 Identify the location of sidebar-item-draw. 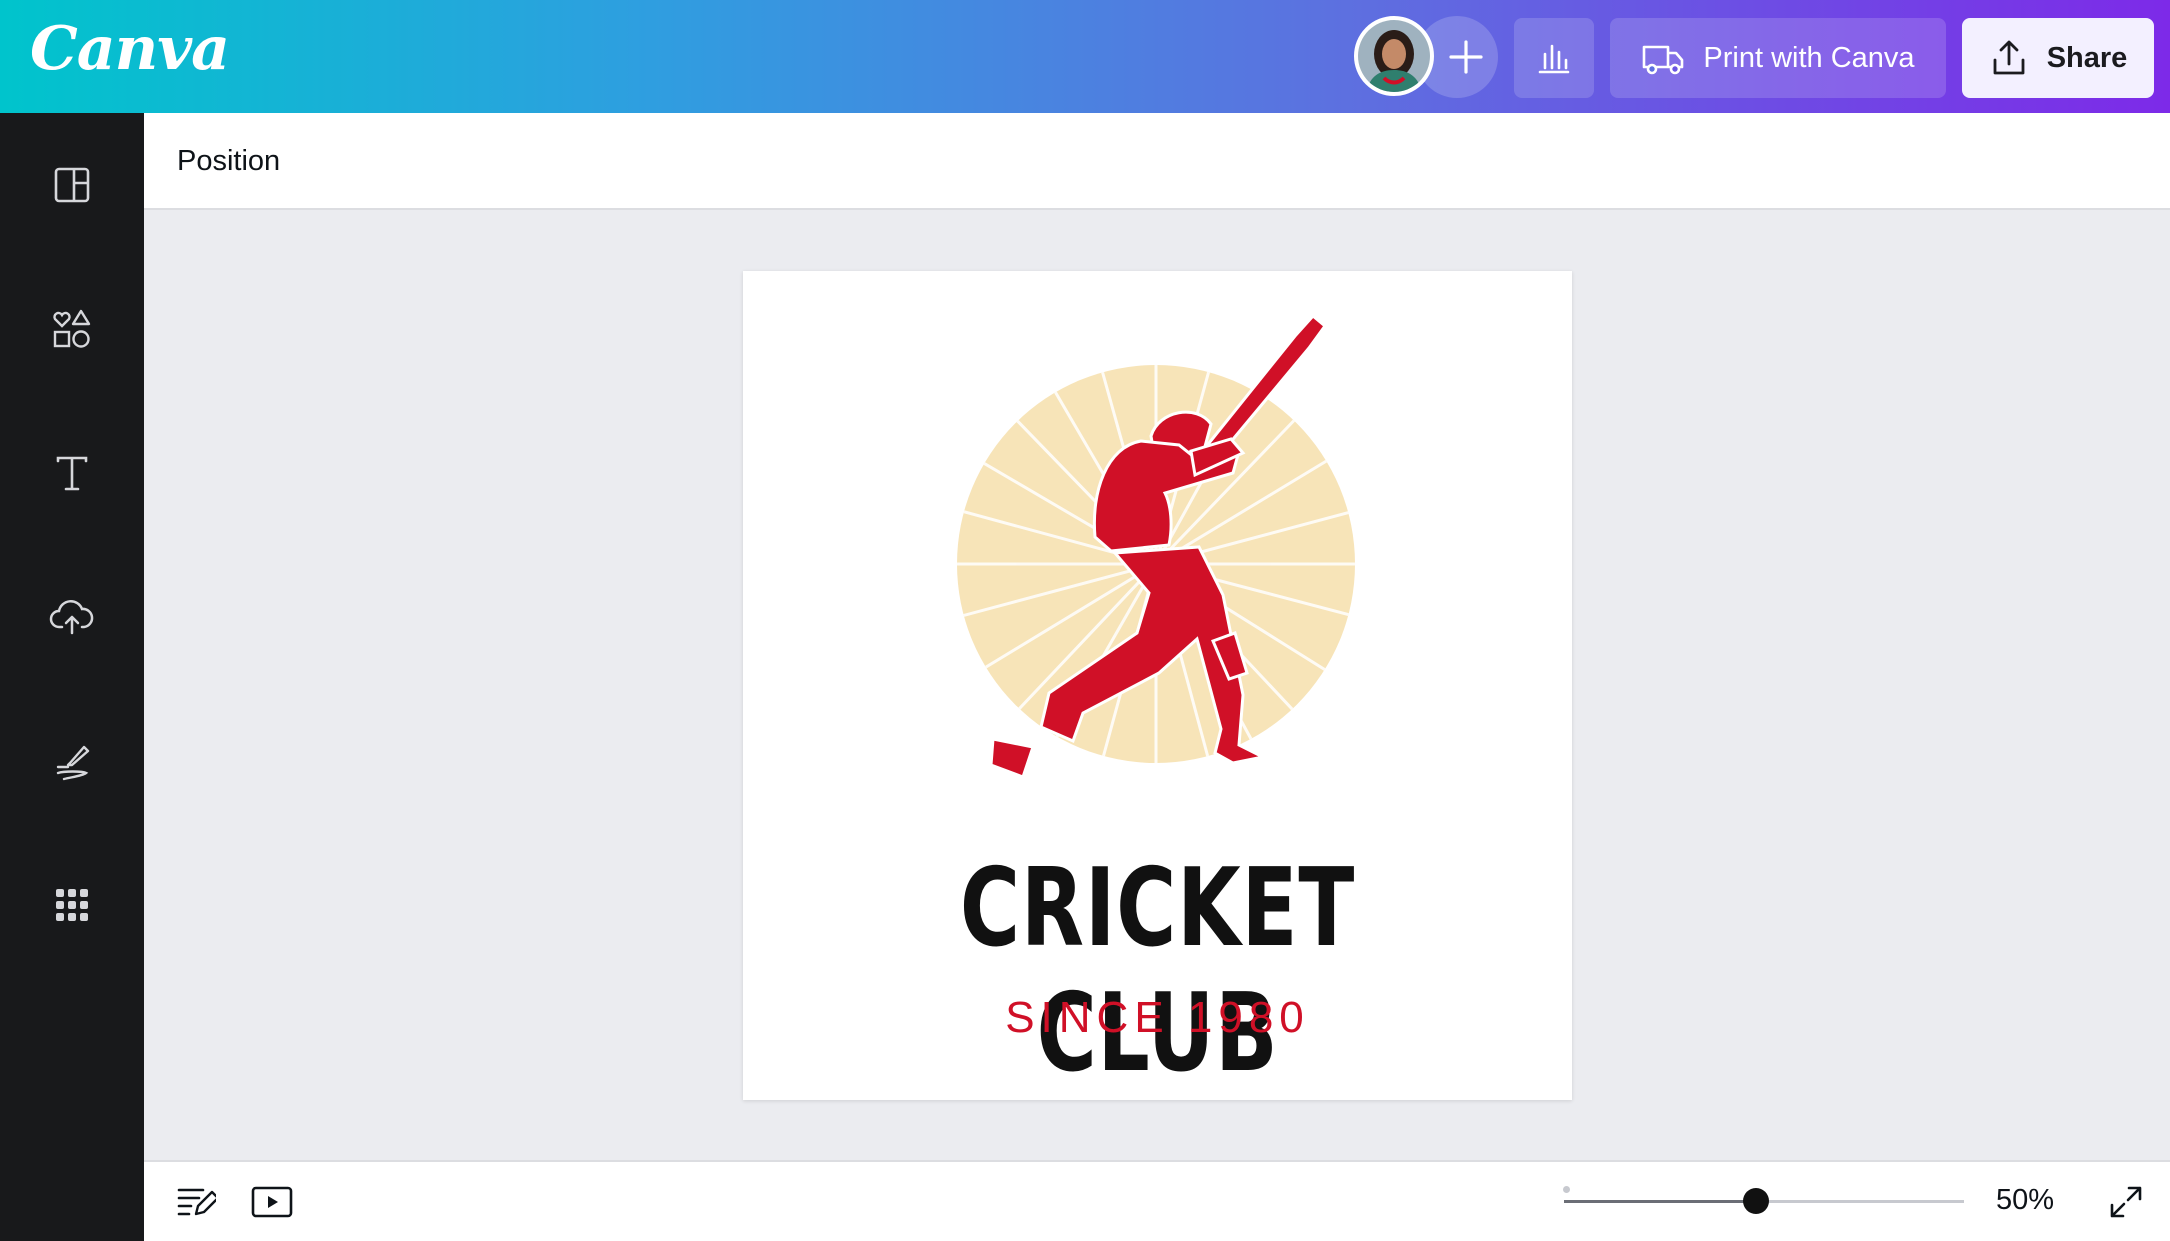
(72, 761).